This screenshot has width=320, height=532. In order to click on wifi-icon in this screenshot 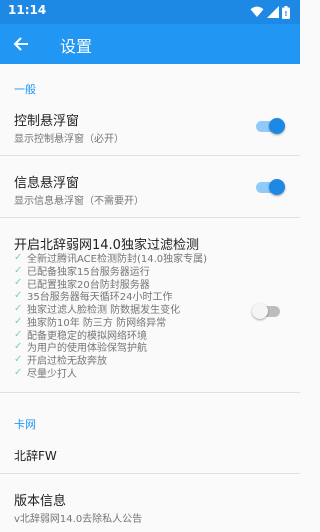, I will do `click(257, 11)`.